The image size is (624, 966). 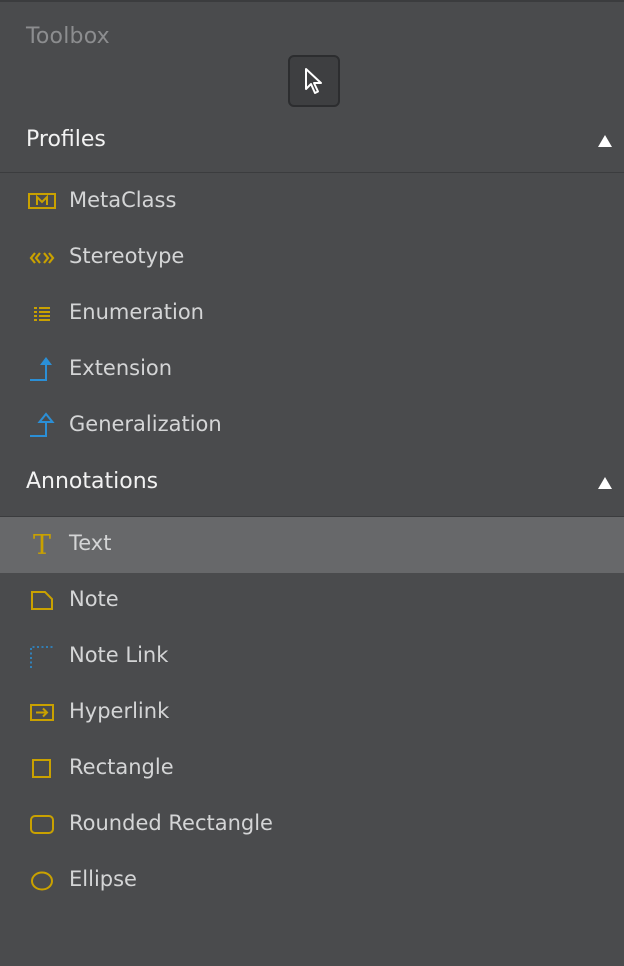 What do you see at coordinates (42, 825) in the screenshot?
I see `rounded-rectangle-icon` at bounding box center [42, 825].